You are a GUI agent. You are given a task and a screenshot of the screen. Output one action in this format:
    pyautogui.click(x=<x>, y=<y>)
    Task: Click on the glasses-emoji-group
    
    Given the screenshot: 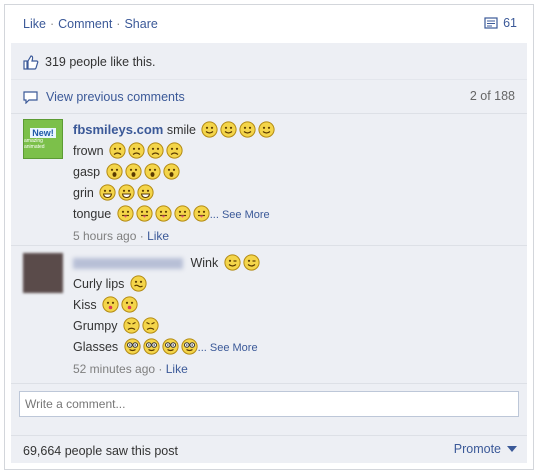 What is the action you would take?
    pyautogui.click(x=160, y=346)
    